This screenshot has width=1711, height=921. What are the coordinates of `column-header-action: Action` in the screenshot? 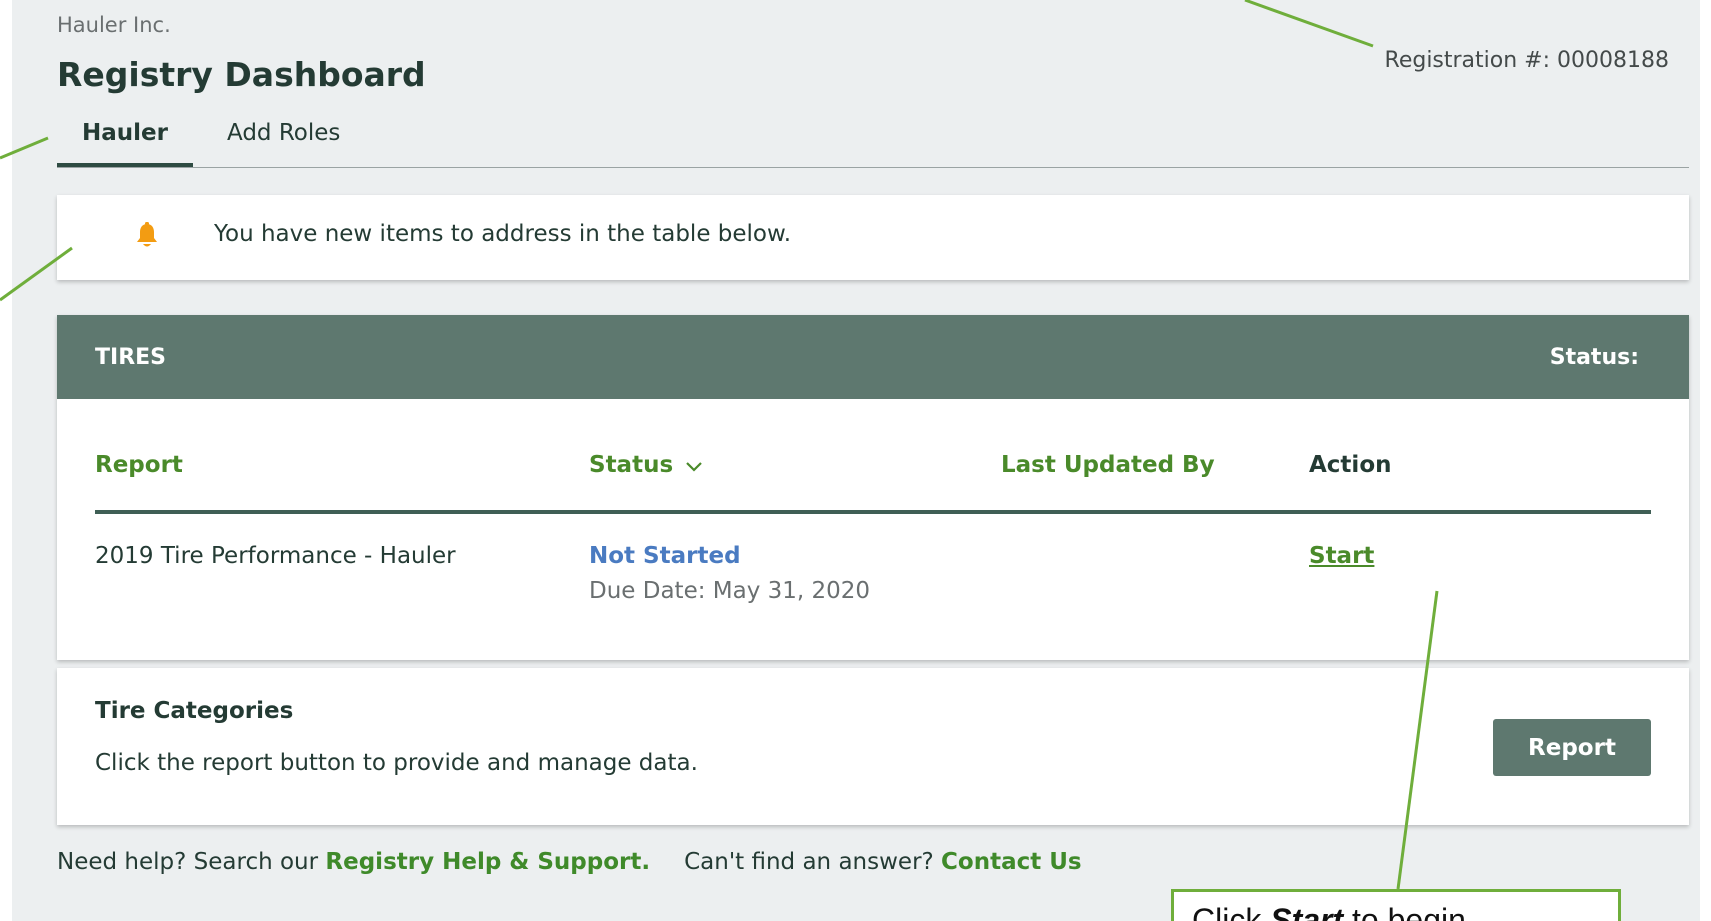 It's located at (1350, 465).